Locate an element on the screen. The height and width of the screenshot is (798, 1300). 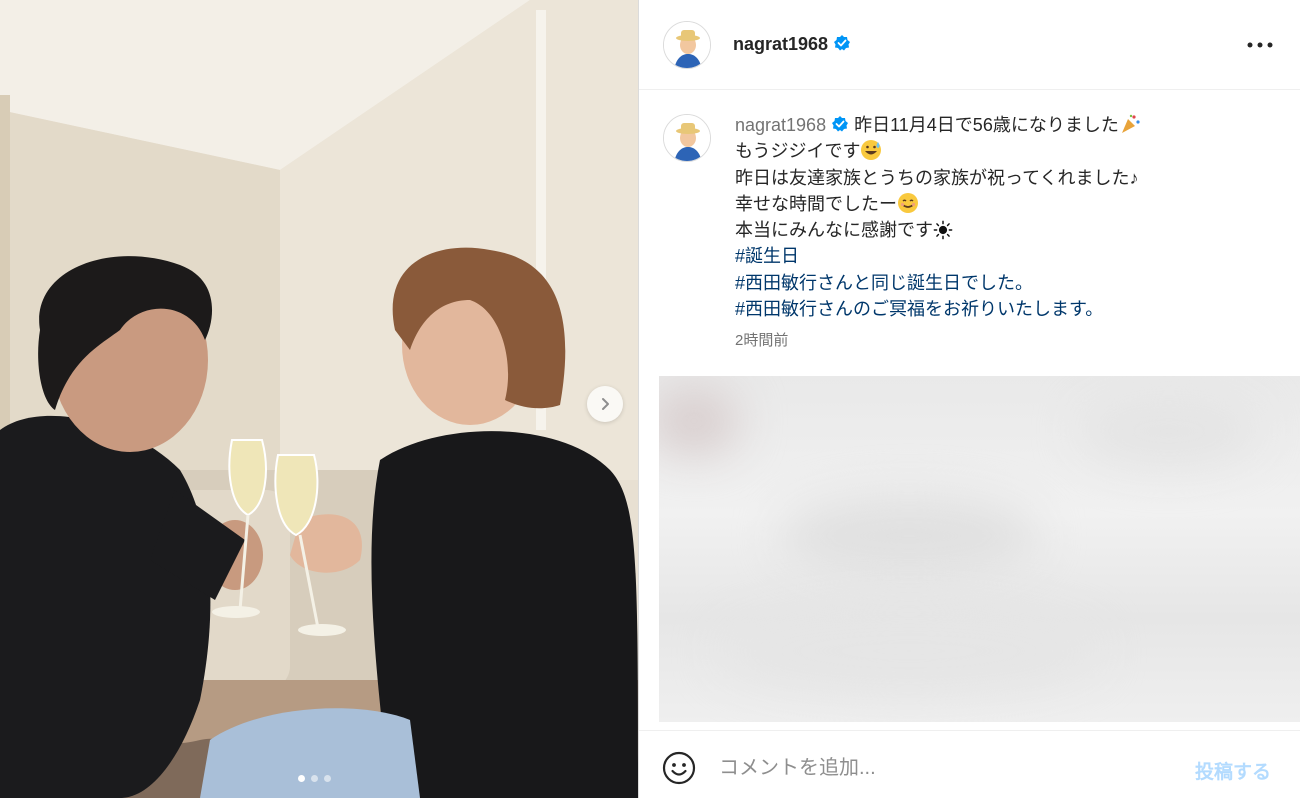
smiling-face-icon is located at coordinates (908, 202).